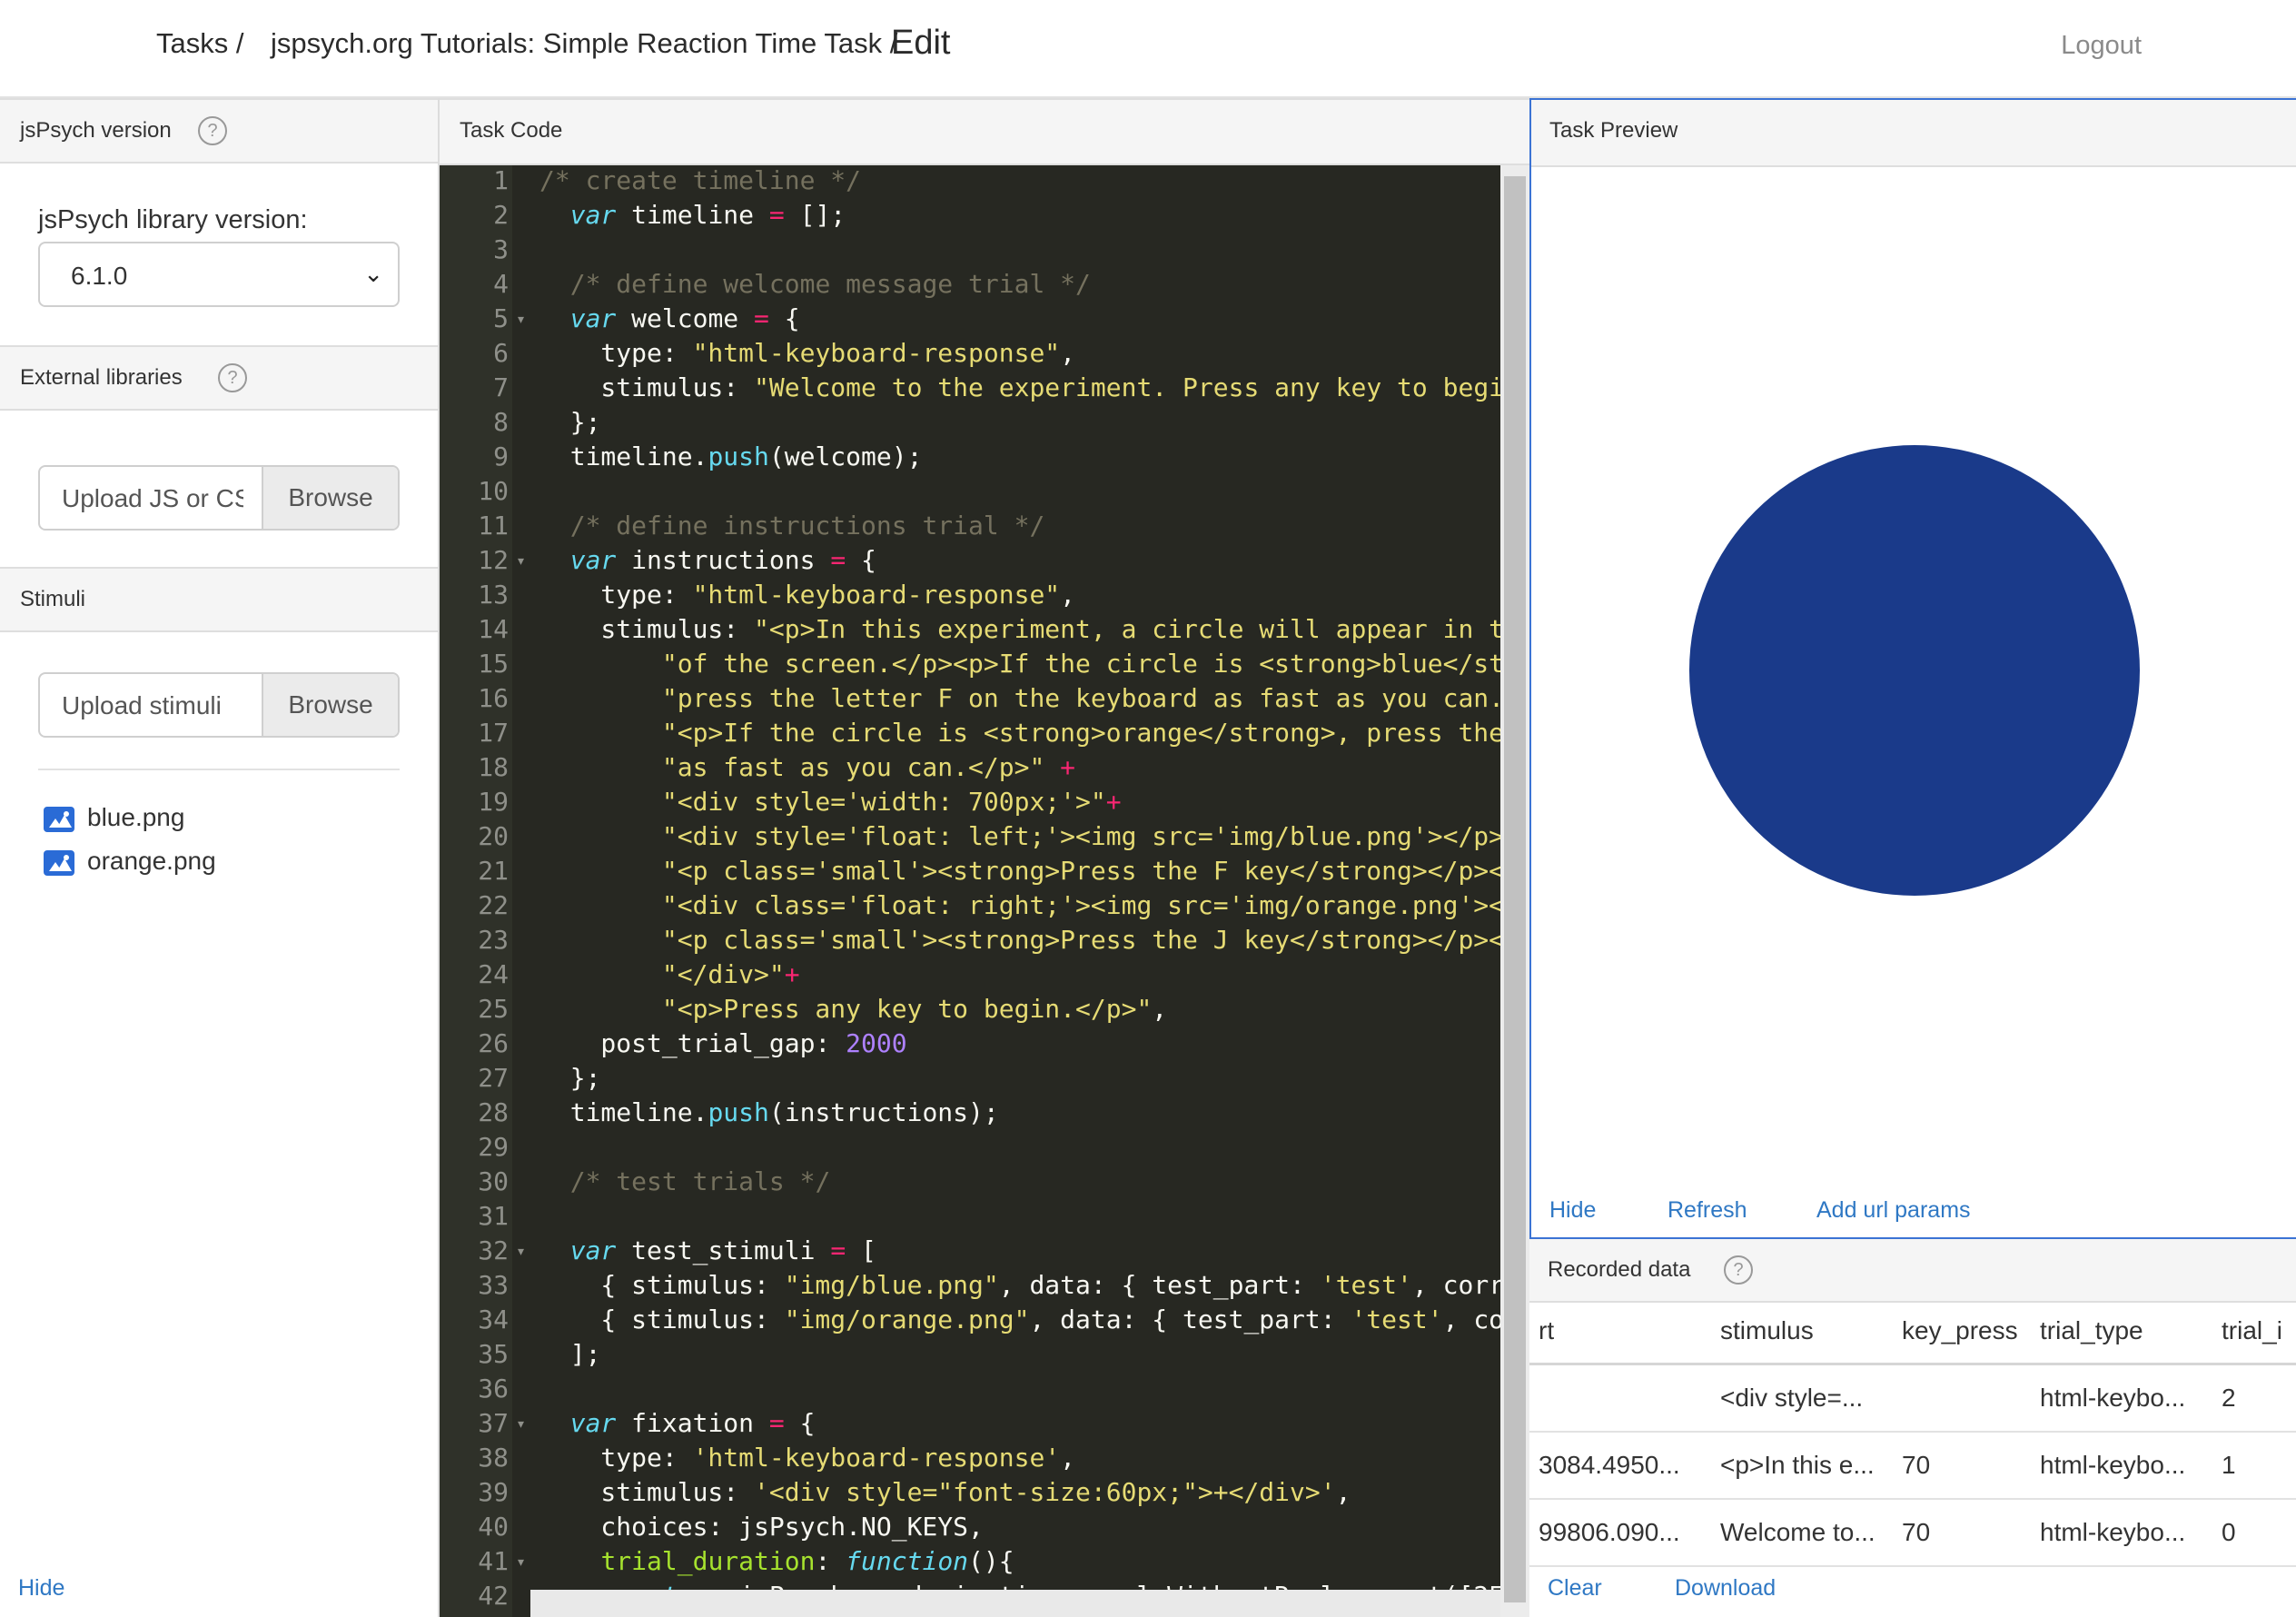 The height and width of the screenshot is (1617, 2296). Describe the element at coordinates (493, 1147) in the screenshot. I see `line-number: 29` at that location.